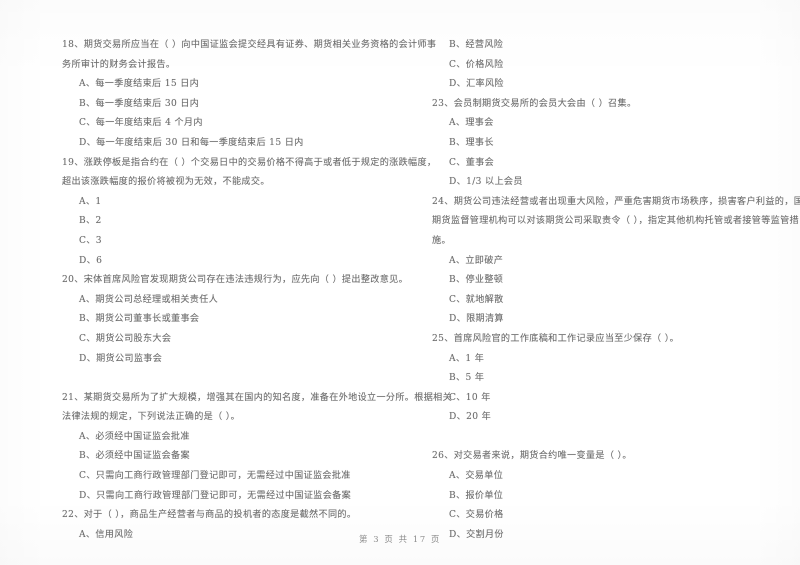  What do you see at coordinates (601, 360) in the screenshot?
I see `option-a: A、1 年` at bounding box center [601, 360].